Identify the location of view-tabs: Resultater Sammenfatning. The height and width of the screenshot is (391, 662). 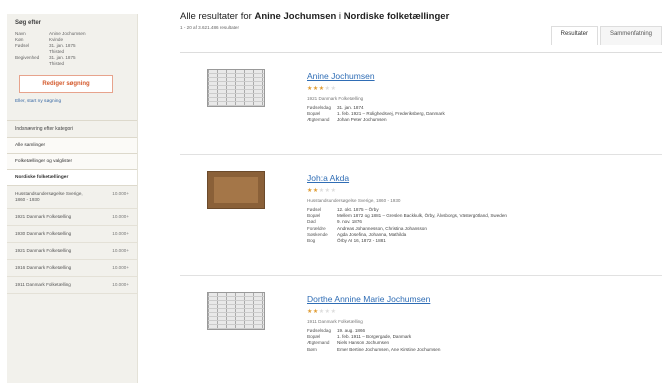
(605, 35).